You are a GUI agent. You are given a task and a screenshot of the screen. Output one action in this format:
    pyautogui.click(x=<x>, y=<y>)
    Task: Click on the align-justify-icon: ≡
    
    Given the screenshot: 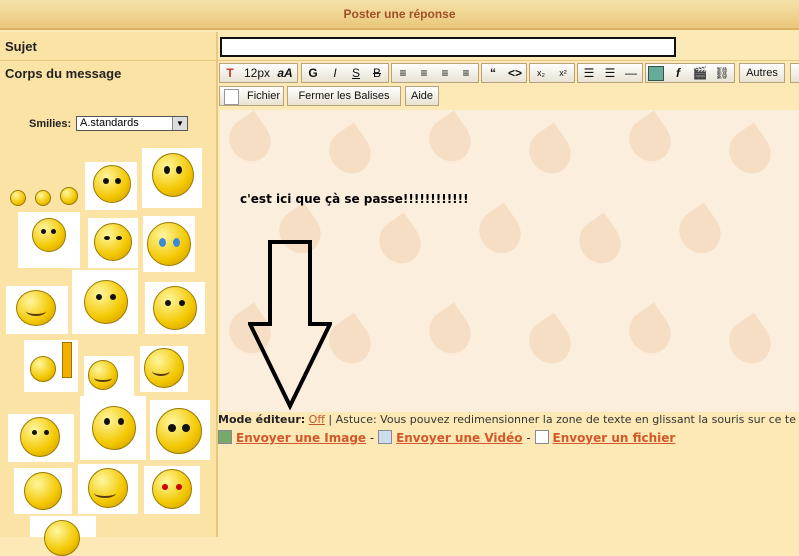 What is the action you would take?
    pyautogui.click(x=466, y=73)
    